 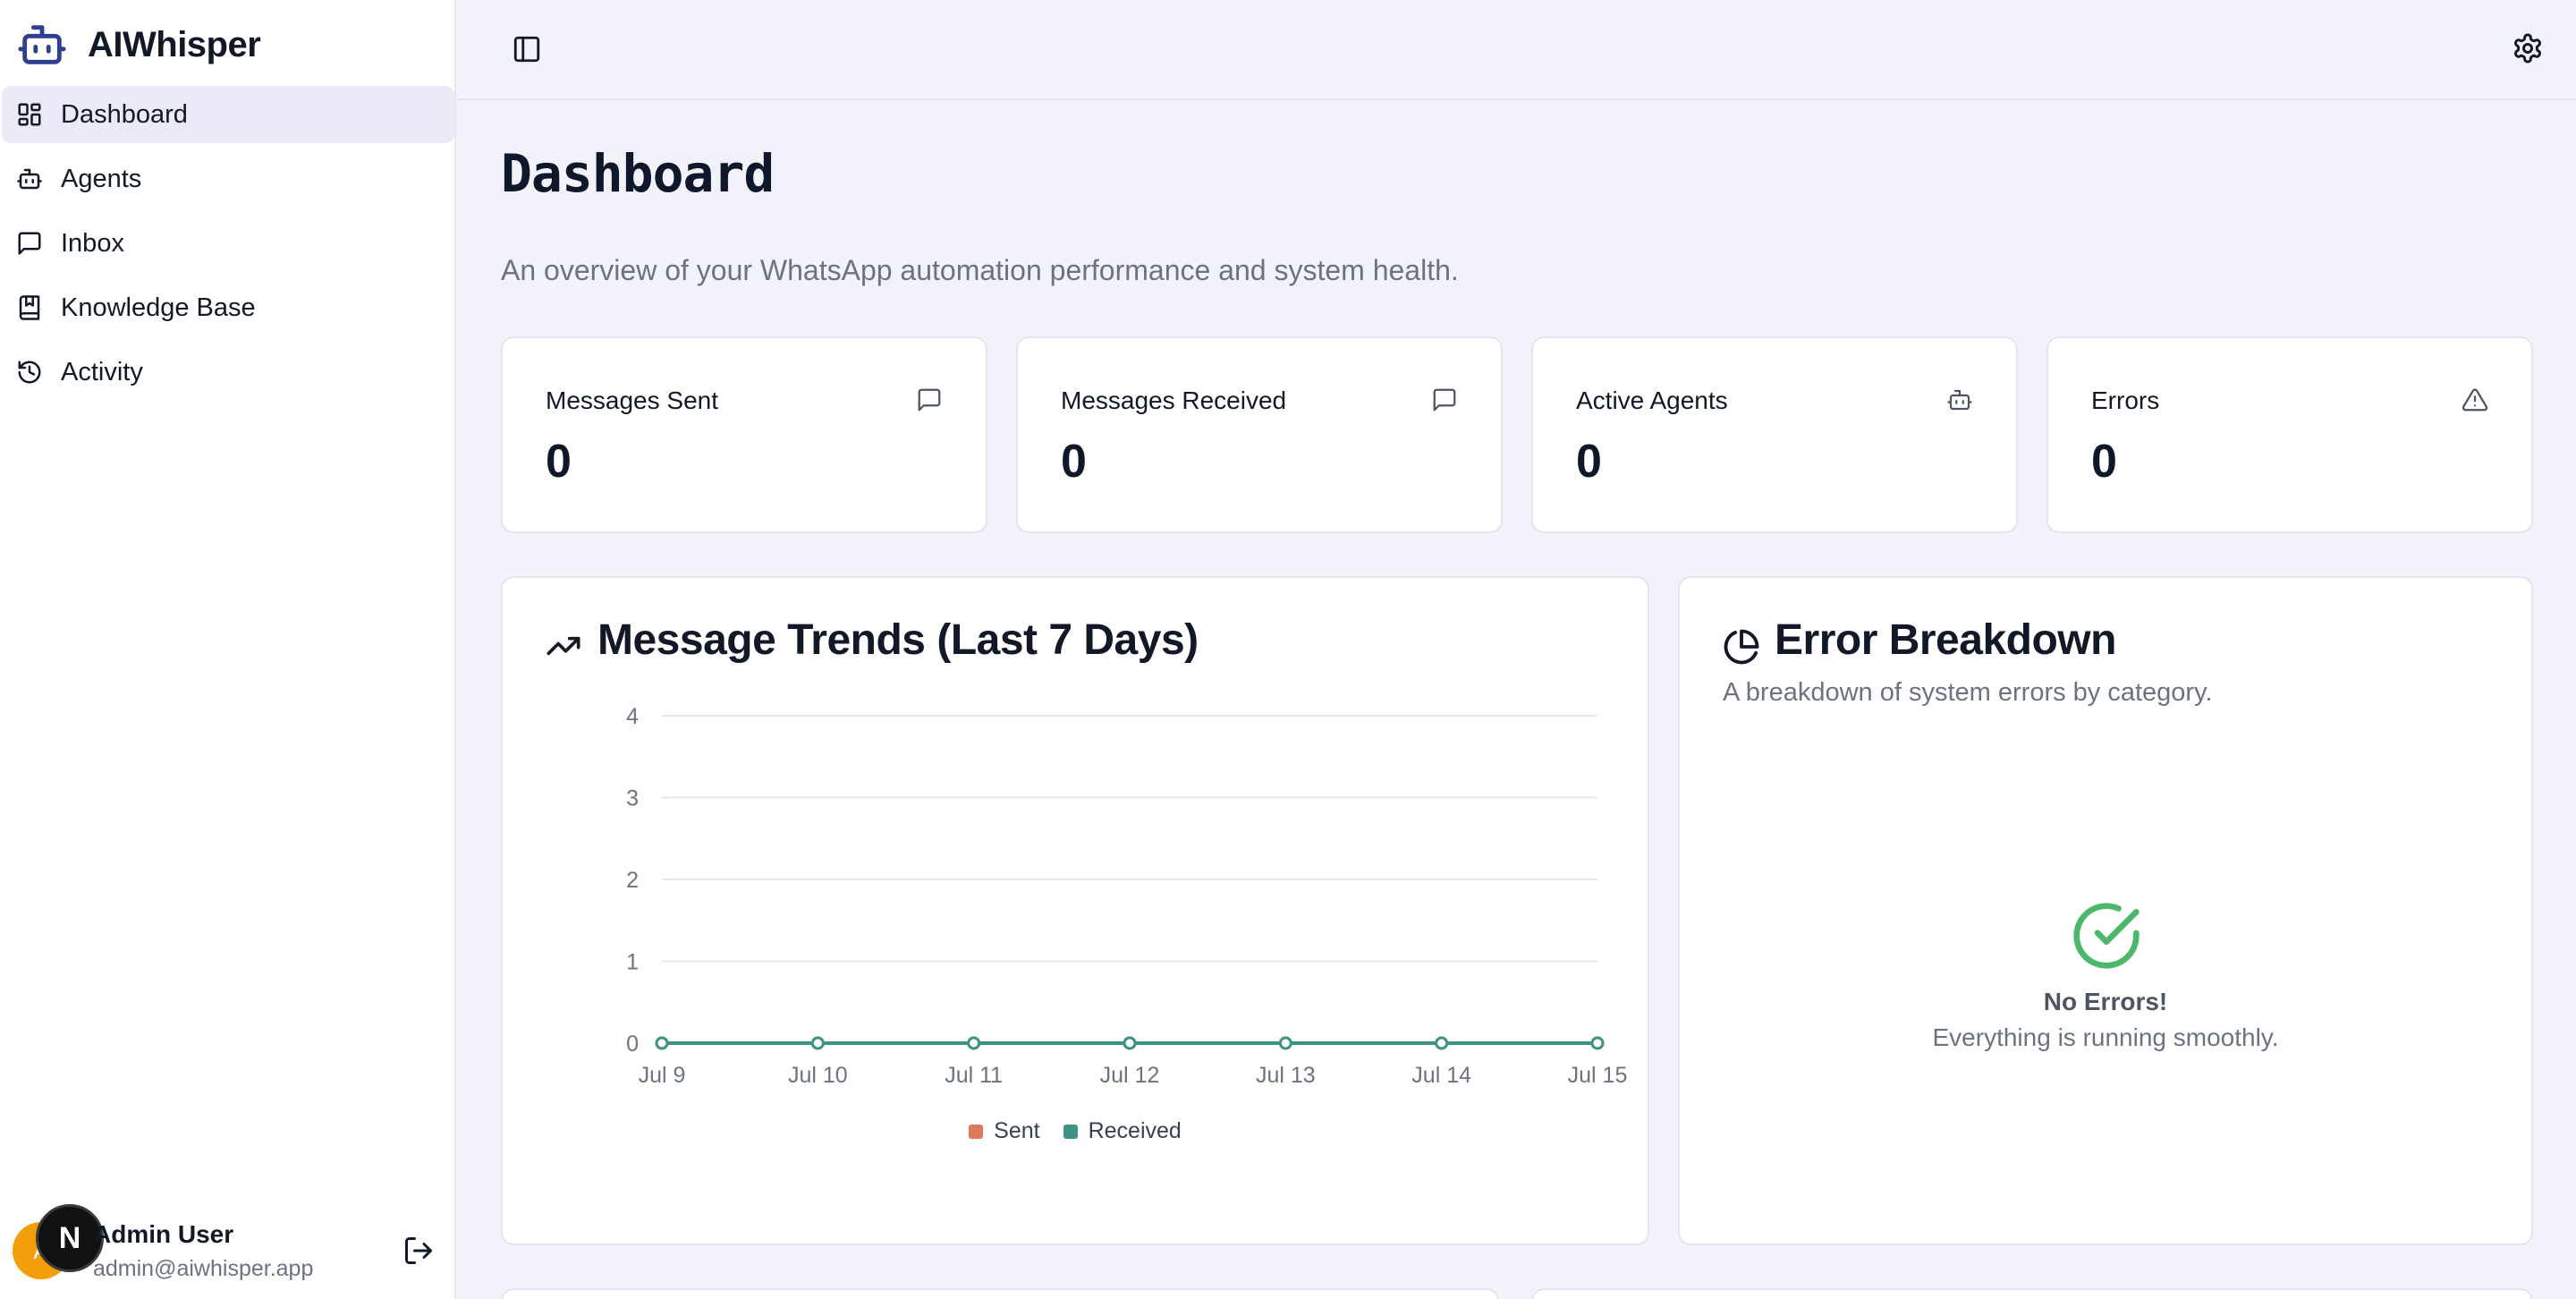 I want to click on x-tick-label: Jul 11, so click(x=974, y=1075).